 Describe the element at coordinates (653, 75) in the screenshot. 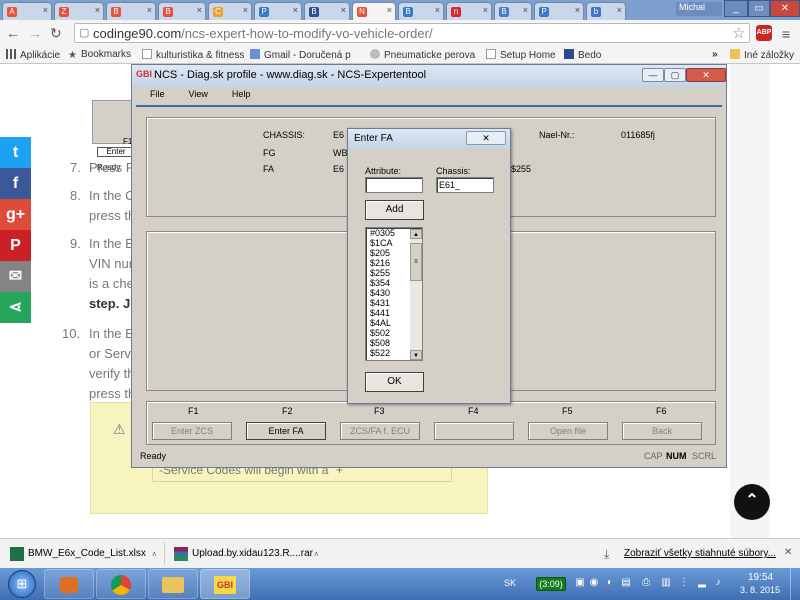

I see `ncs-minimize-button: —` at that location.